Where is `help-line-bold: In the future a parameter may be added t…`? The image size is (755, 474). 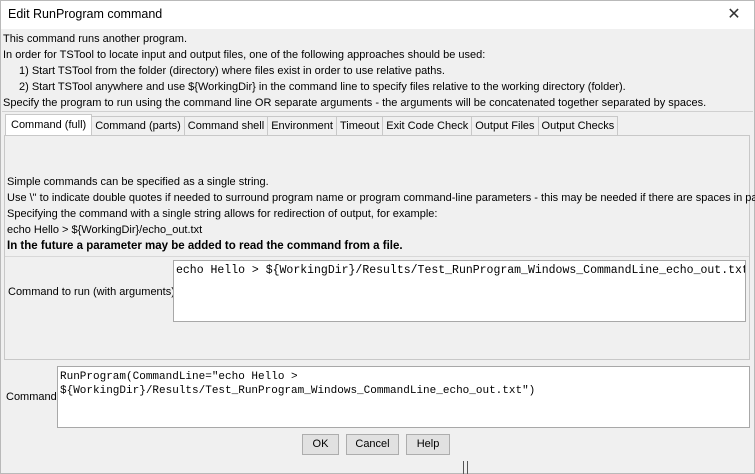 help-line-bold: In the future a parameter may be added t… is located at coordinates (205, 246).